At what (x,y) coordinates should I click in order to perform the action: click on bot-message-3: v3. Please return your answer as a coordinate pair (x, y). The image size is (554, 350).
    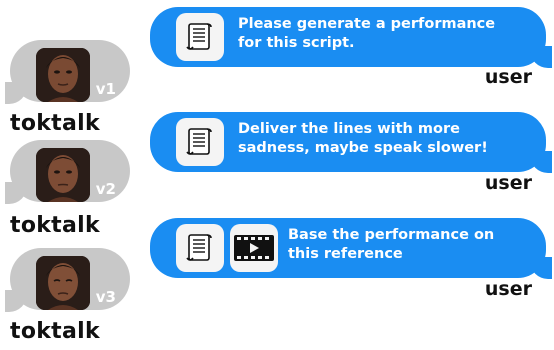
    Looking at the image, I should click on (67, 280).